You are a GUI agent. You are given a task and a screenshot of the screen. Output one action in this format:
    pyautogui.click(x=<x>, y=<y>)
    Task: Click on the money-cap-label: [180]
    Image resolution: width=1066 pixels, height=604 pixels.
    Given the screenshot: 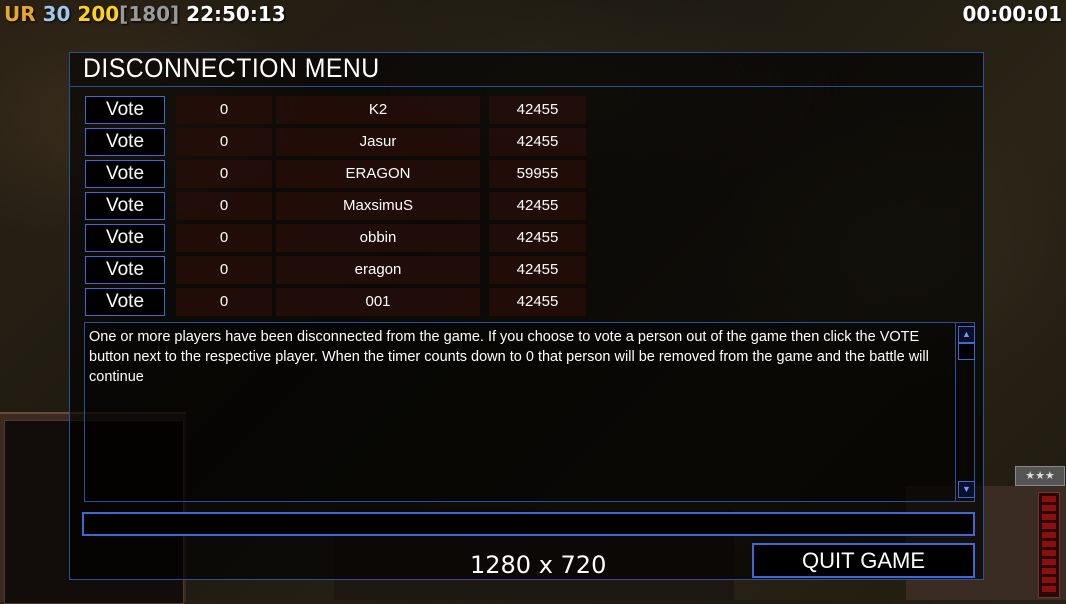 What is the action you would take?
    pyautogui.click(x=149, y=14)
    